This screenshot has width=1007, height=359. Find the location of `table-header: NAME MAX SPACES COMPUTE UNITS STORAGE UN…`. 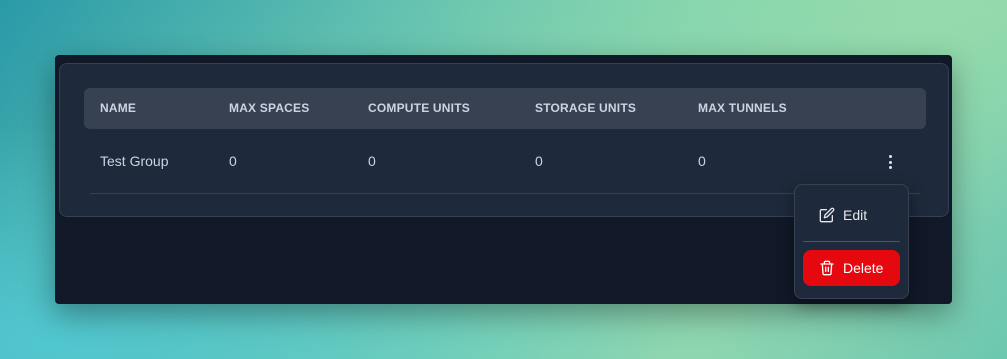

table-header: NAME MAX SPACES COMPUTE UNITS STORAGE UN… is located at coordinates (505, 108).